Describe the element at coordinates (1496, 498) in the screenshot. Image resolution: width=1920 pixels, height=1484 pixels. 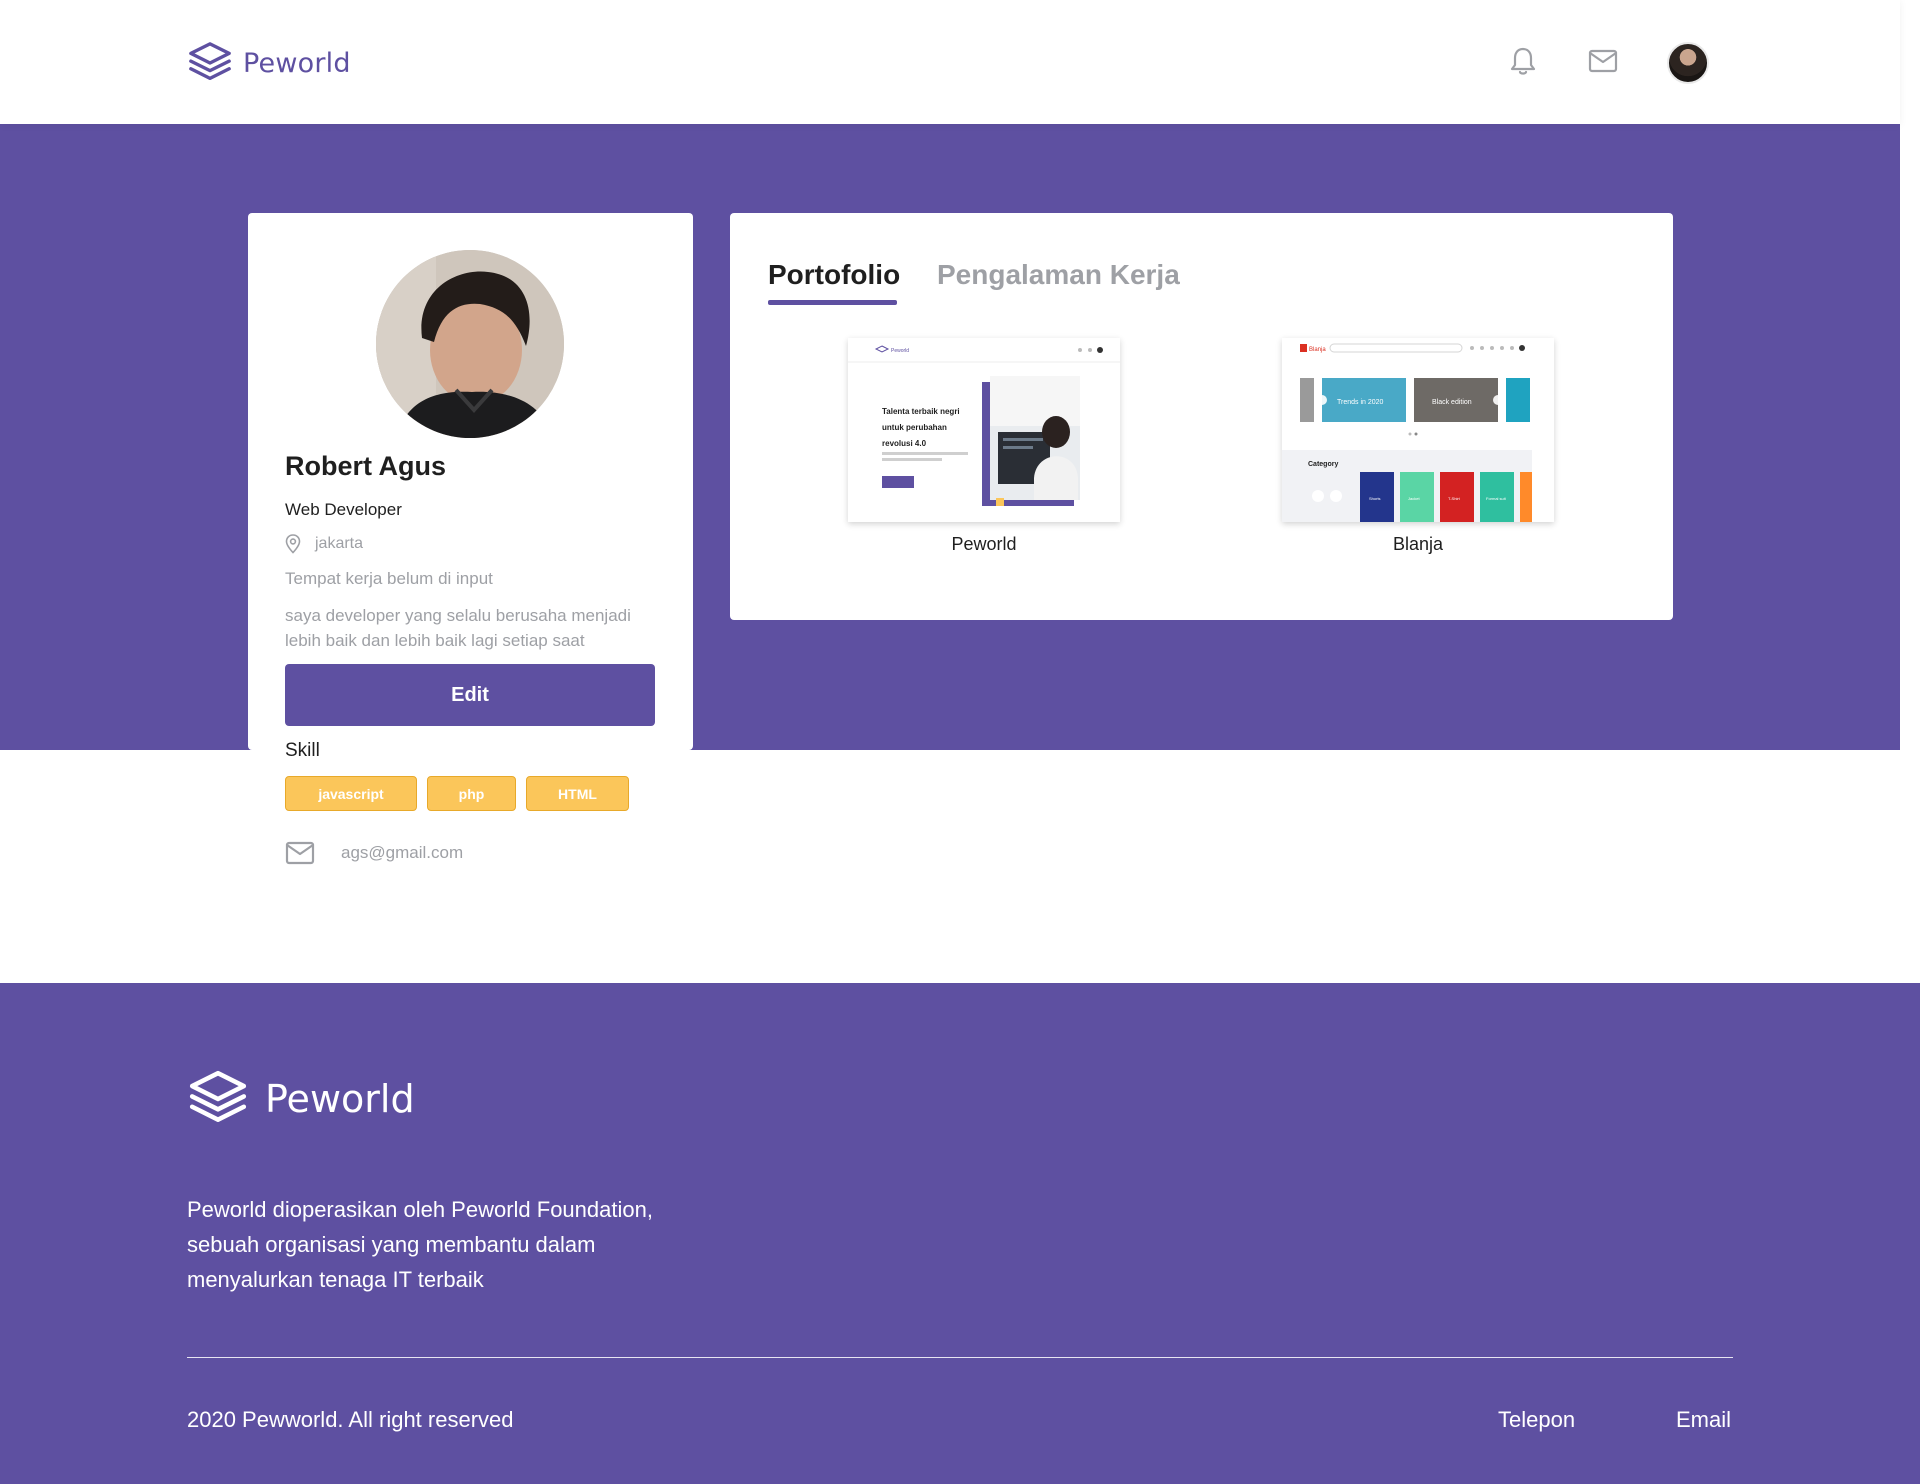
I see `preview-category-item: Formal suit` at that location.